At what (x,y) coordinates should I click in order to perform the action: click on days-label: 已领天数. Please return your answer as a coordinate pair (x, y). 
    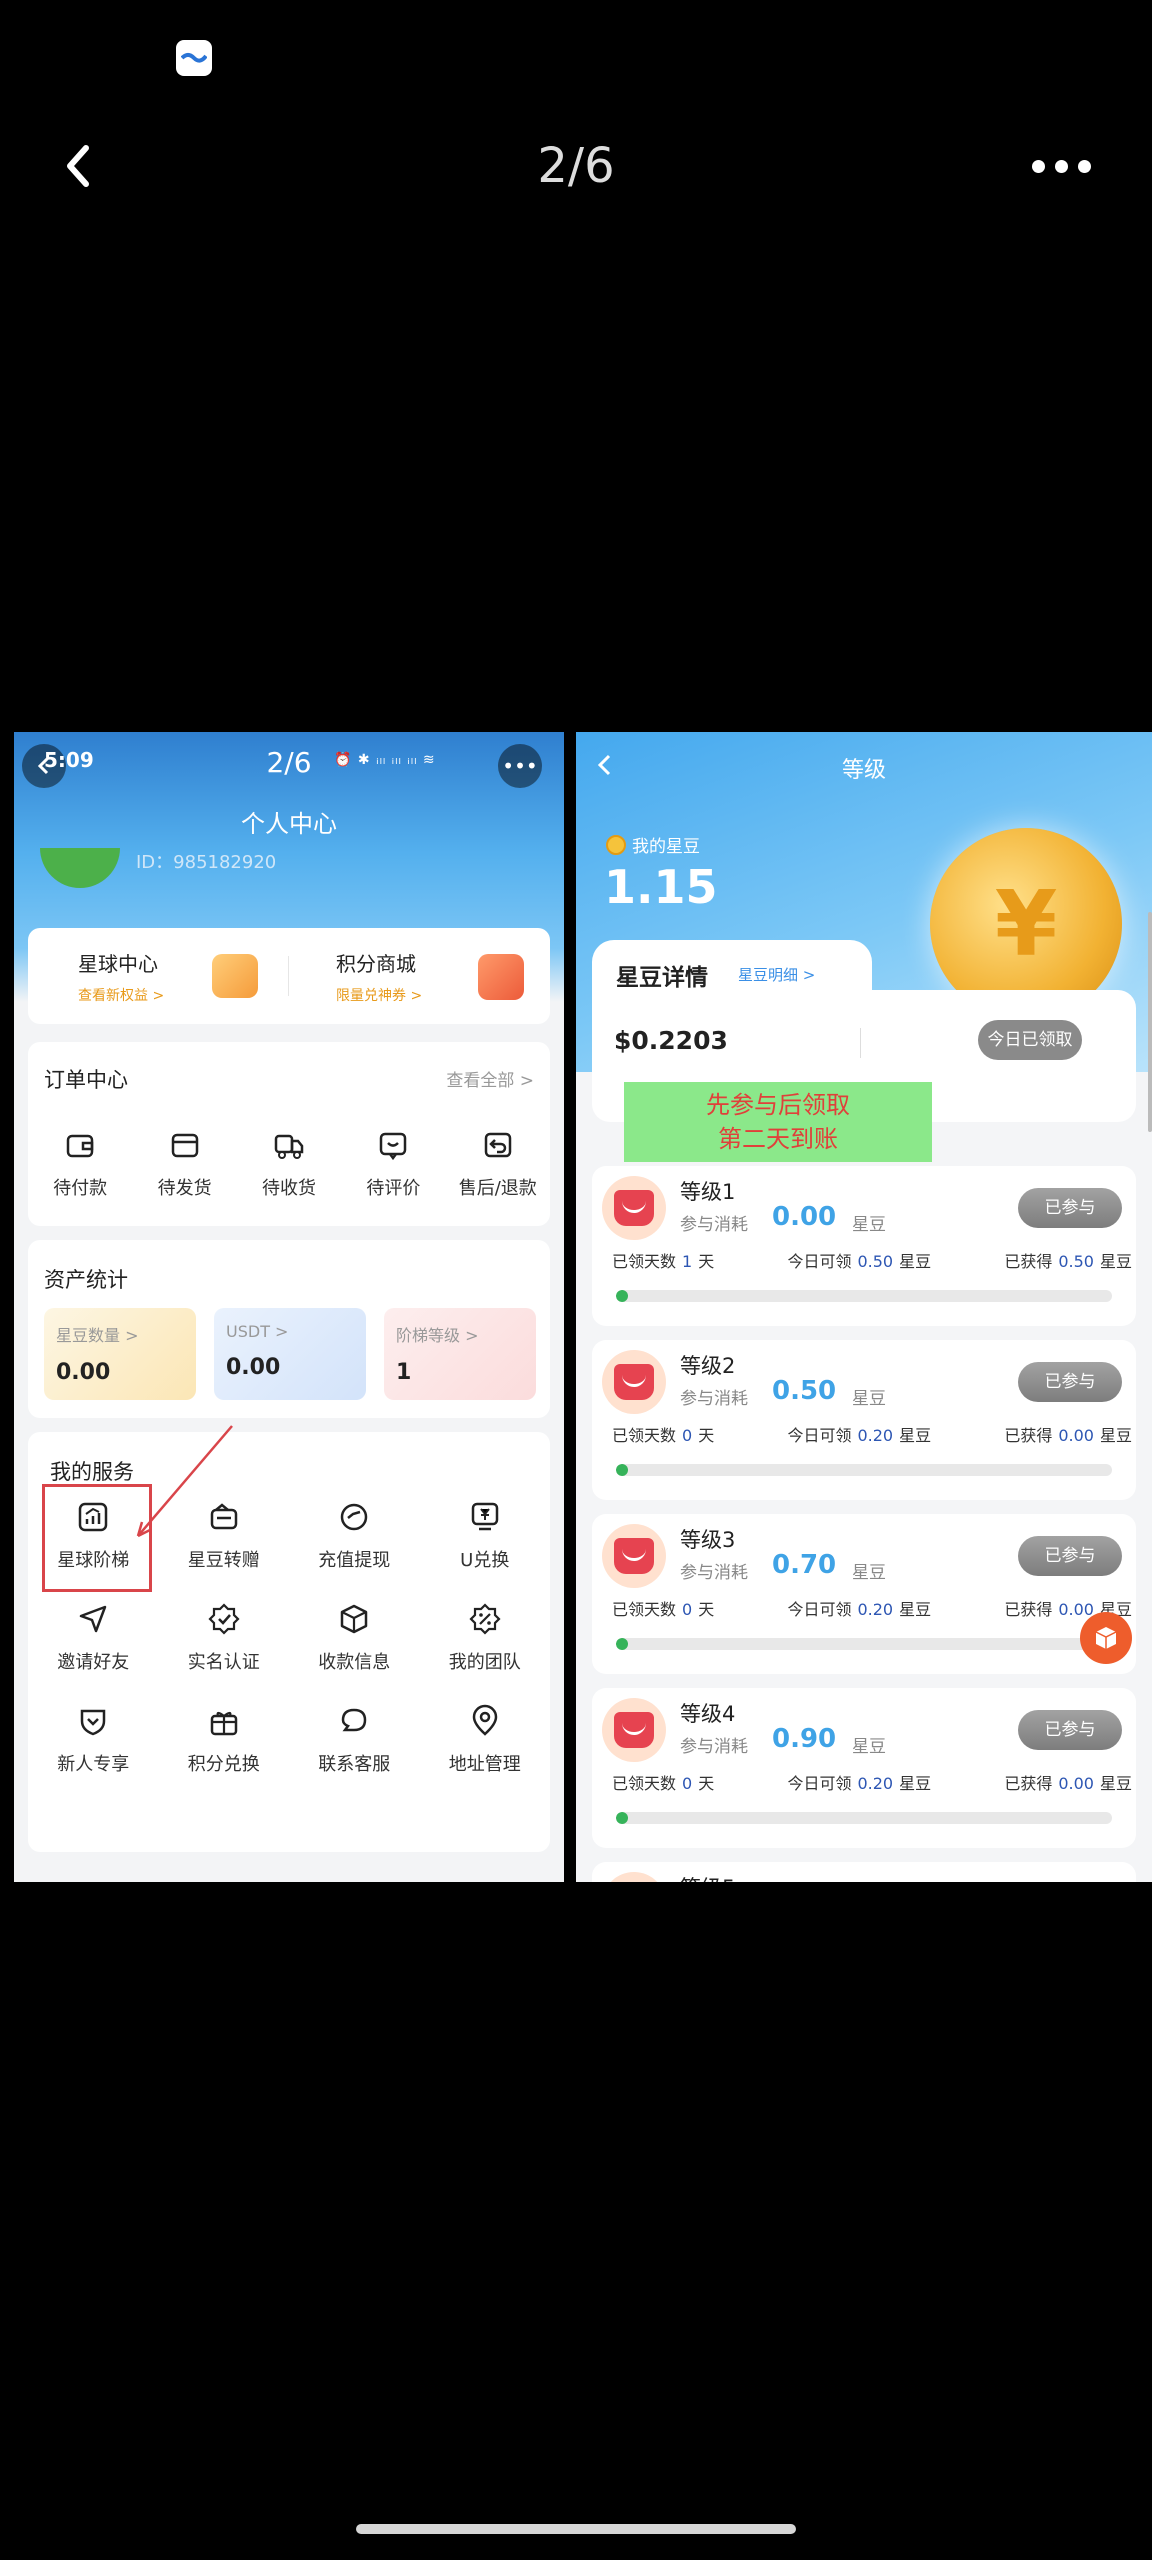
    Looking at the image, I should click on (644, 1435).